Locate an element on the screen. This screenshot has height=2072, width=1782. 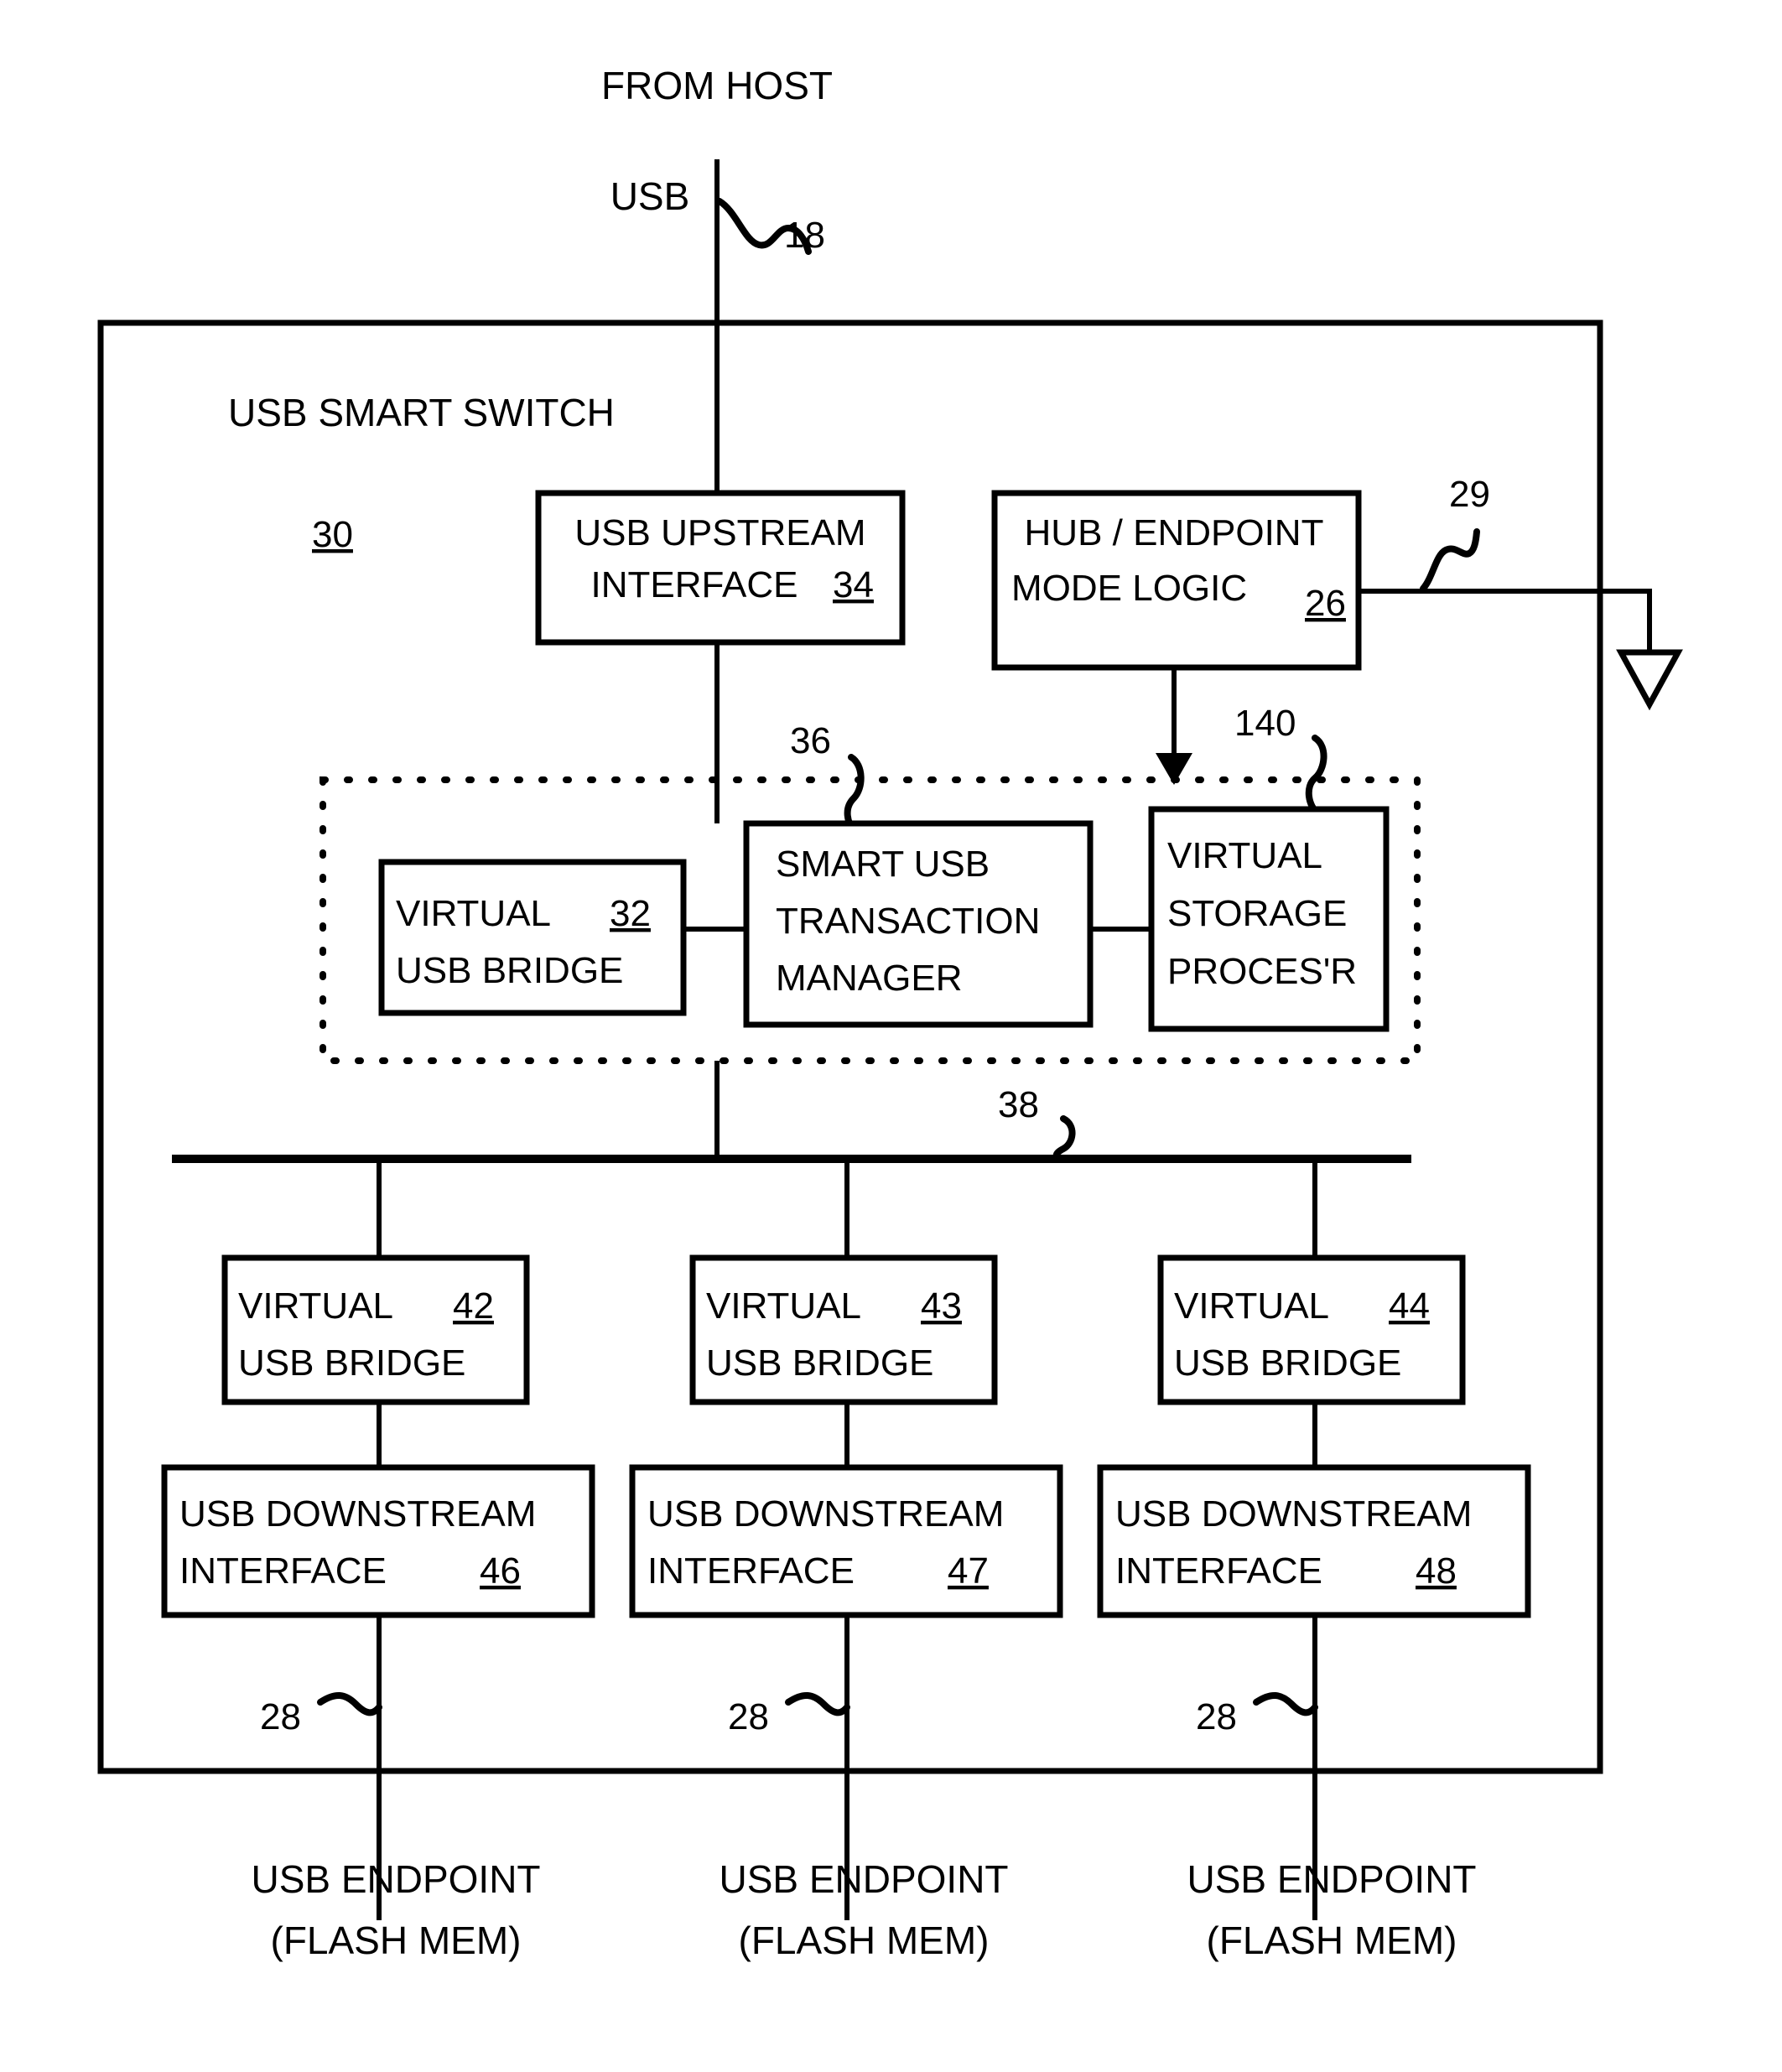
ref-47: 47 is located at coordinates (968, 1571).